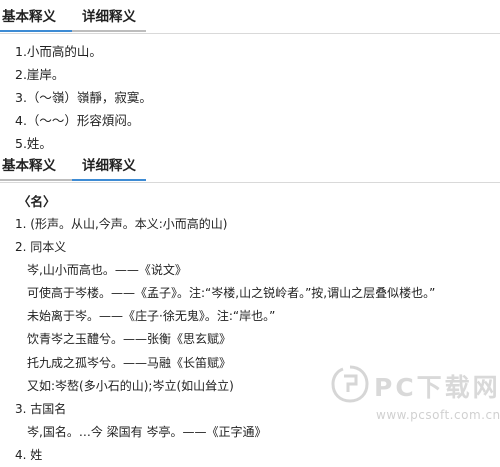  Describe the element at coordinates (33, 143) in the screenshot. I see `definition-item: 5.姓。` at that location.